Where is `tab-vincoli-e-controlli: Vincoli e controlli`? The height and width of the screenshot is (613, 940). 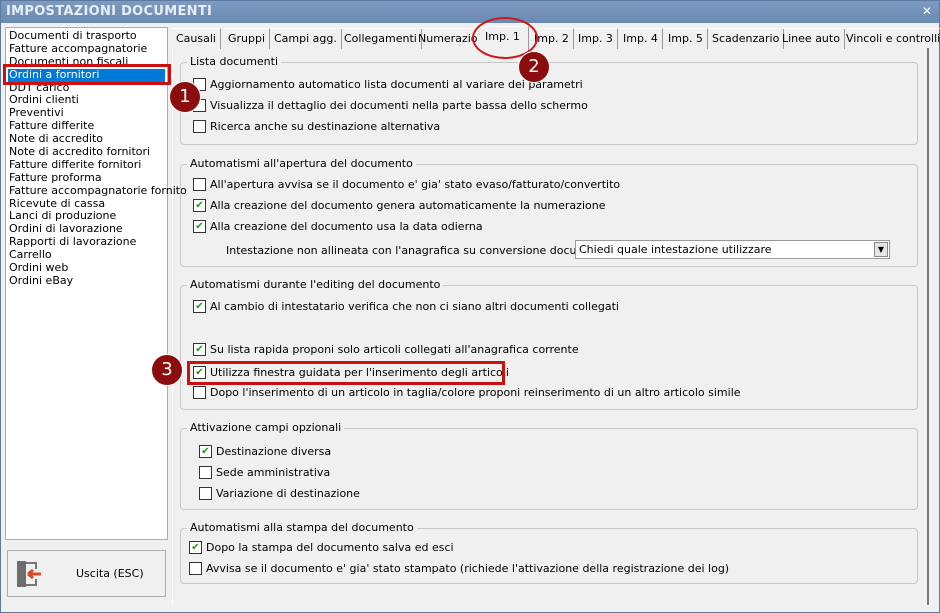 tab-vincoli-e-controlli: Vincoli e controlli is located at coordinates (891, 38).